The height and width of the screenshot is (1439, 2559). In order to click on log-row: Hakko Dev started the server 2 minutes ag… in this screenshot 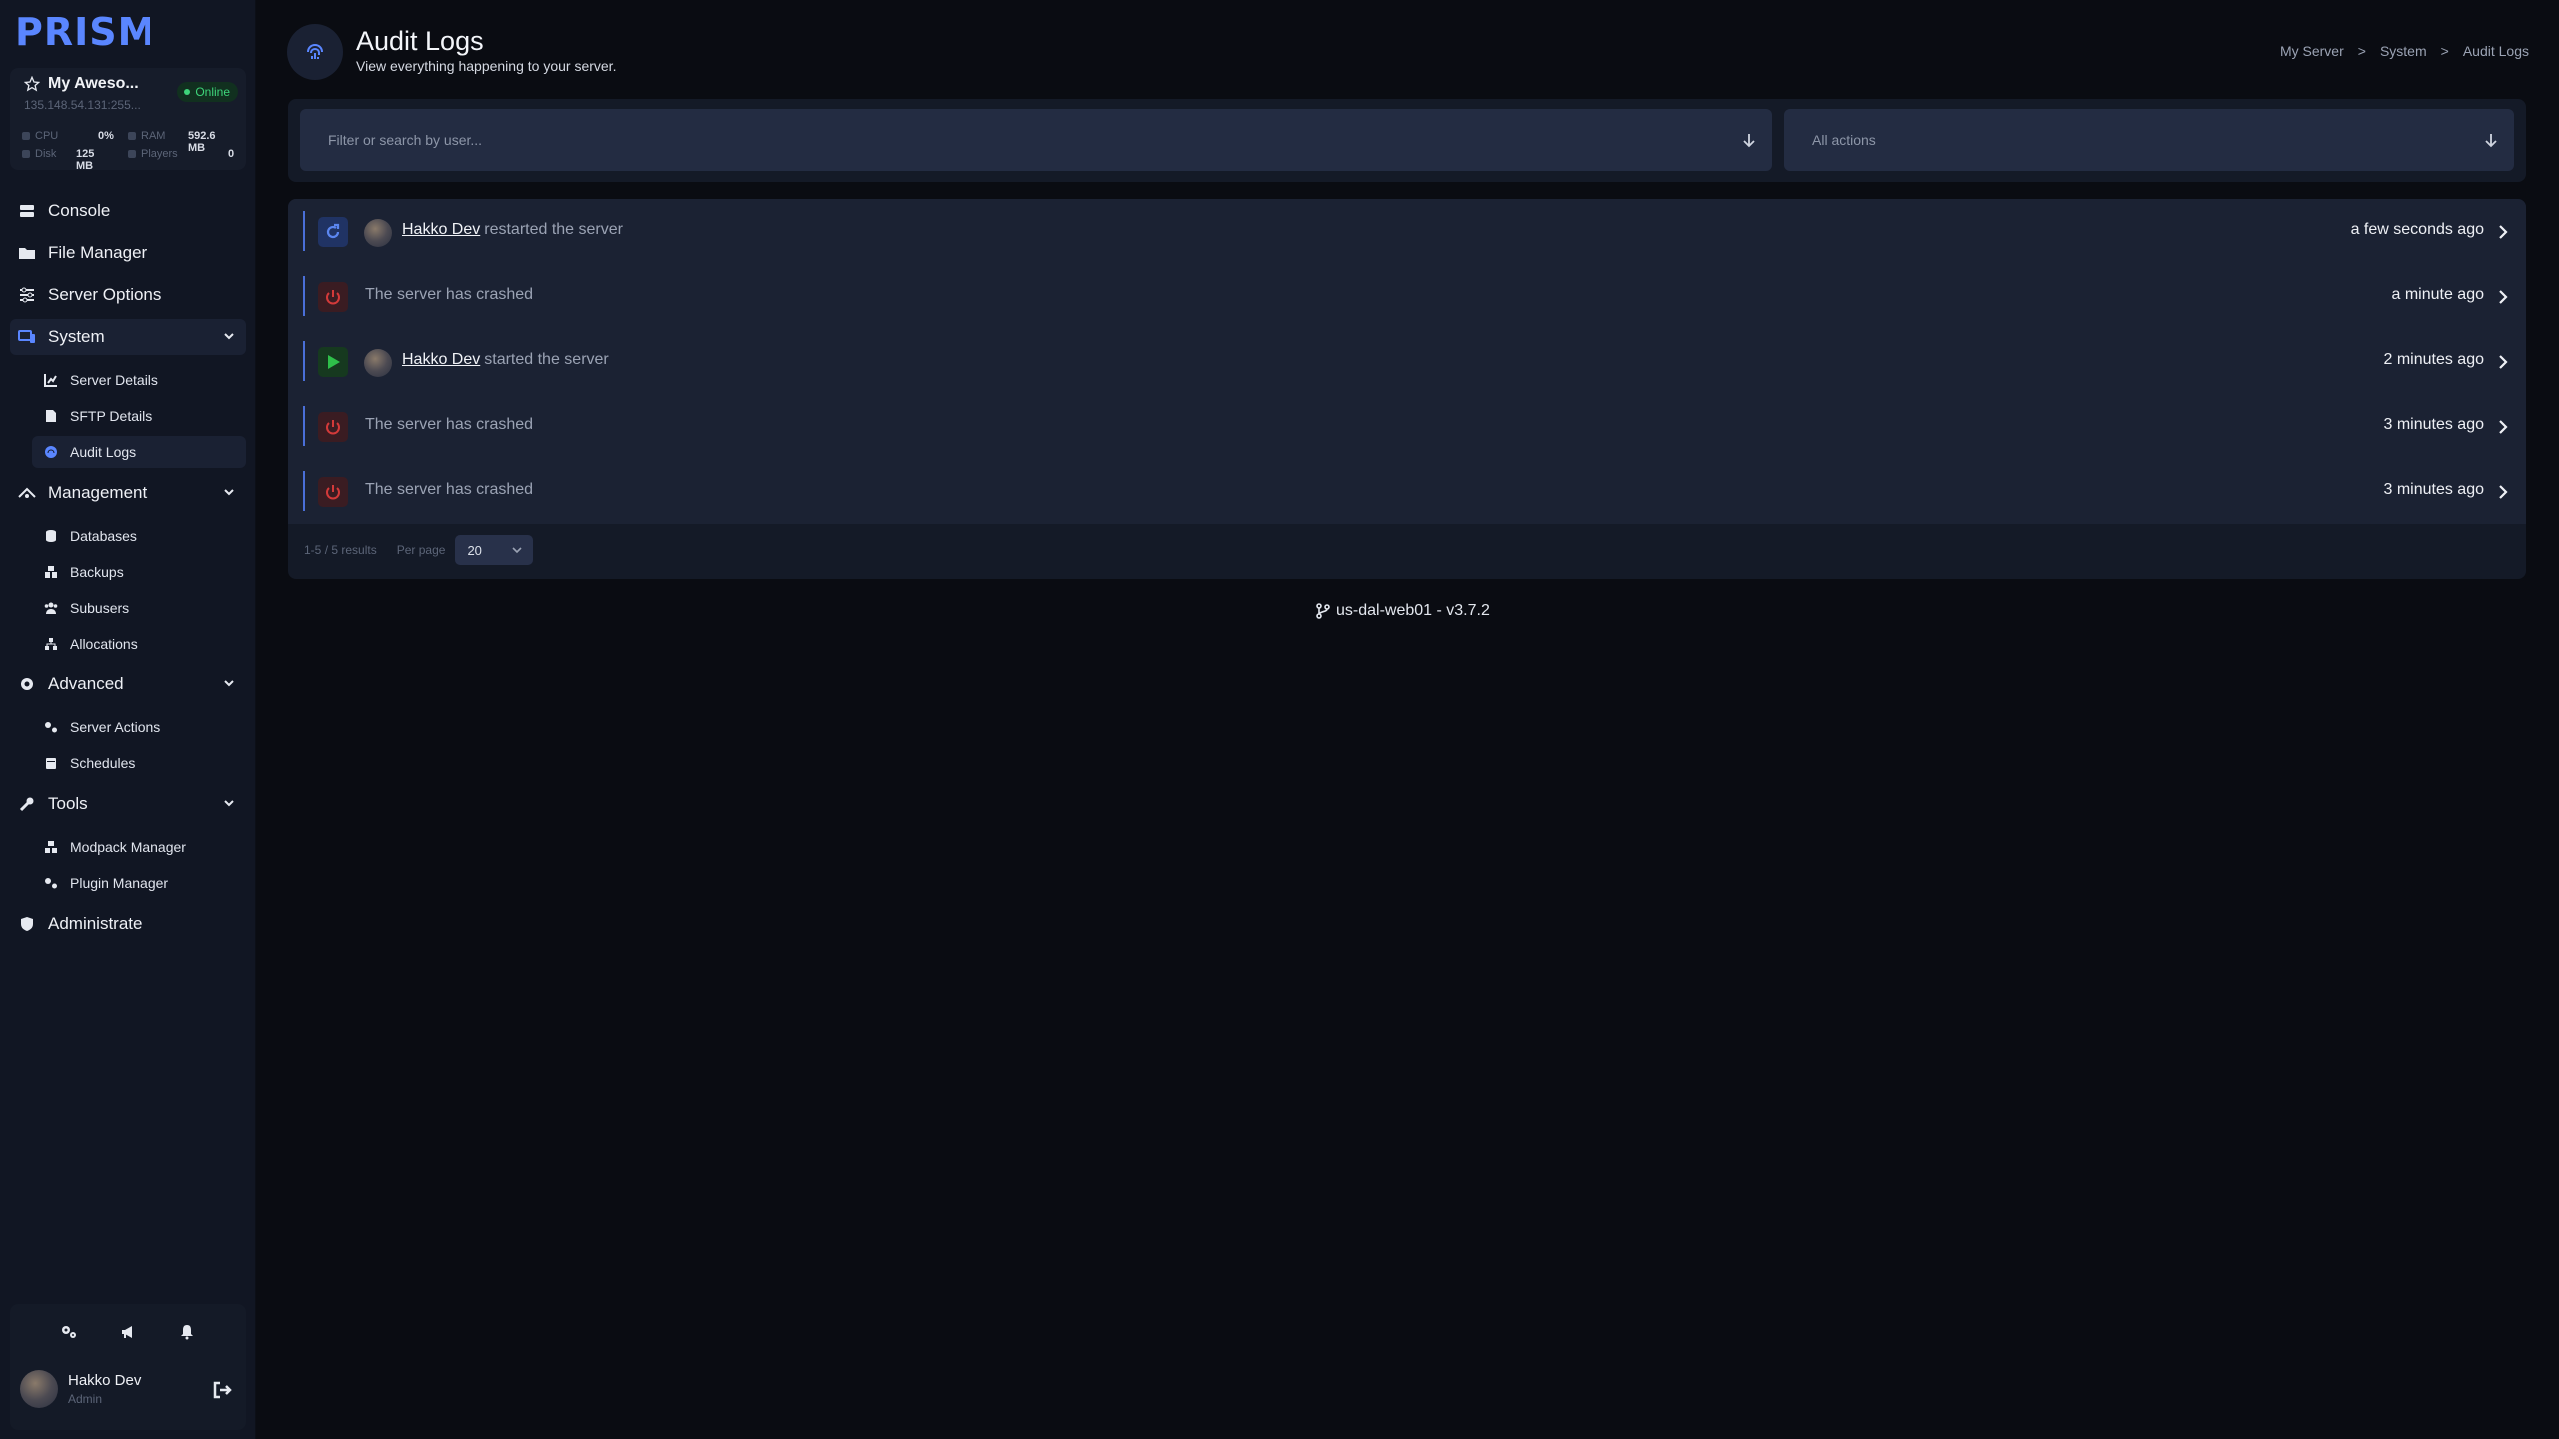, I will do `click(1407, 361)`.